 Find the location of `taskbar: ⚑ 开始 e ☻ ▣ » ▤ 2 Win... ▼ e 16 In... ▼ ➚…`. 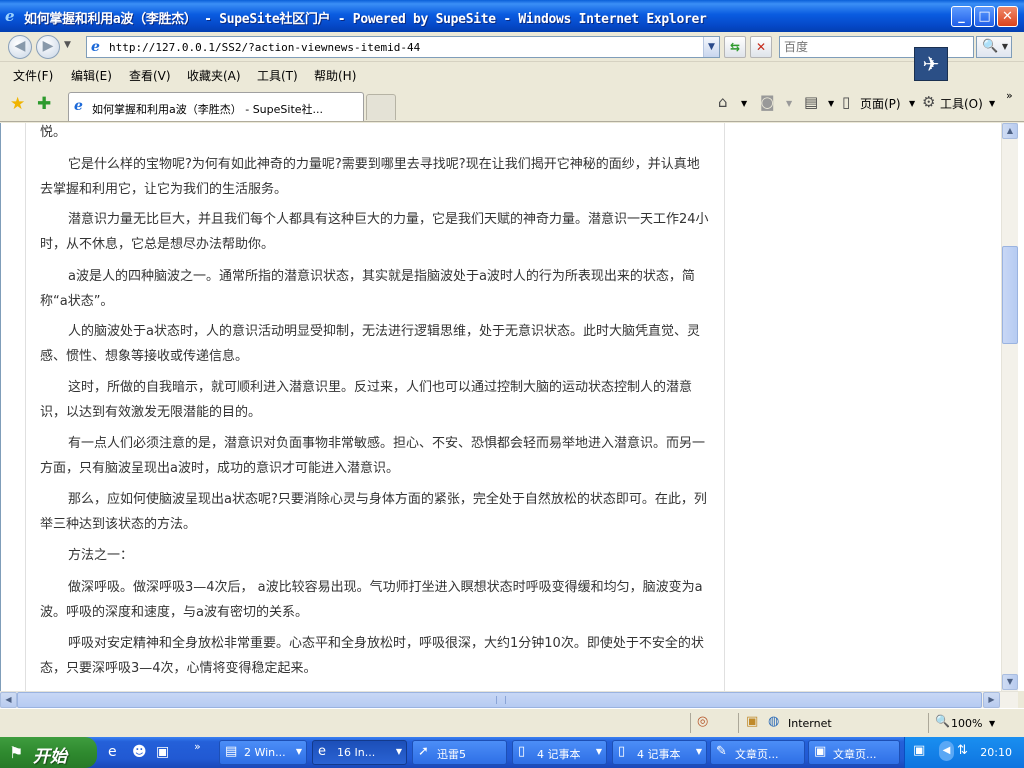

taskbar: ⚑ 开始 e ☻ ▣ » ▤ 2 Win... ▼ e 16 In... ▼ ➚… is located at coordinates (512, 752).